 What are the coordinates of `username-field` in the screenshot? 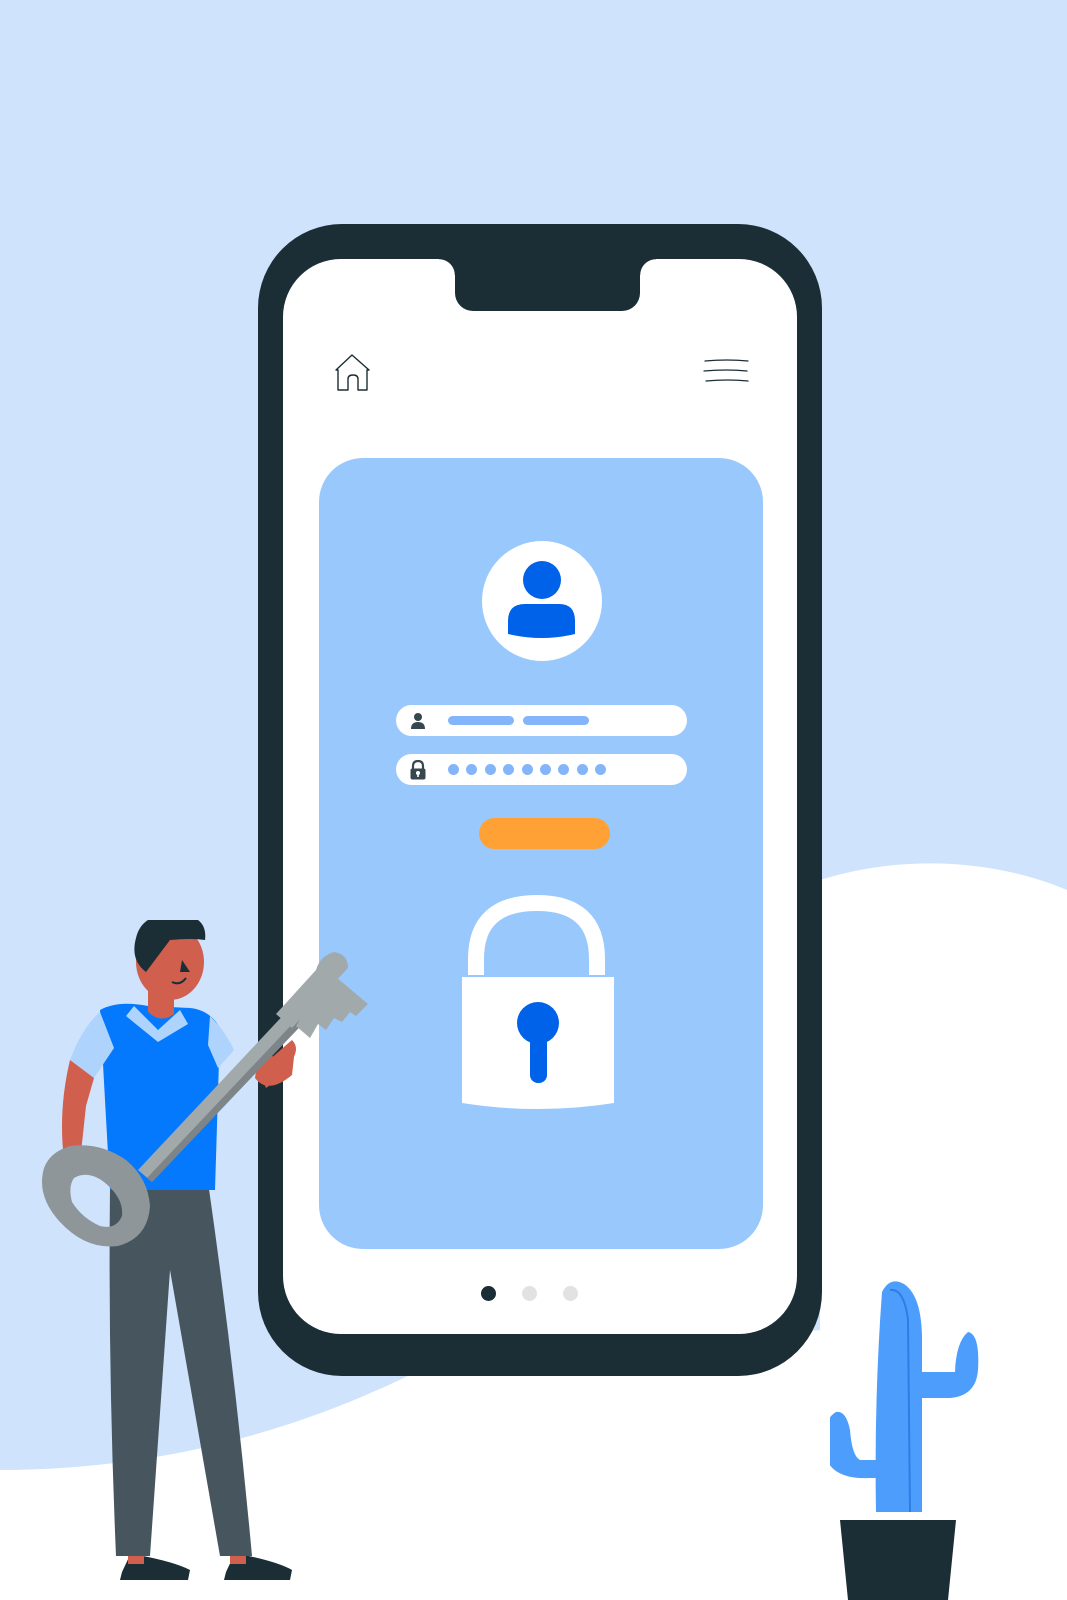 It's located at (541, 720).